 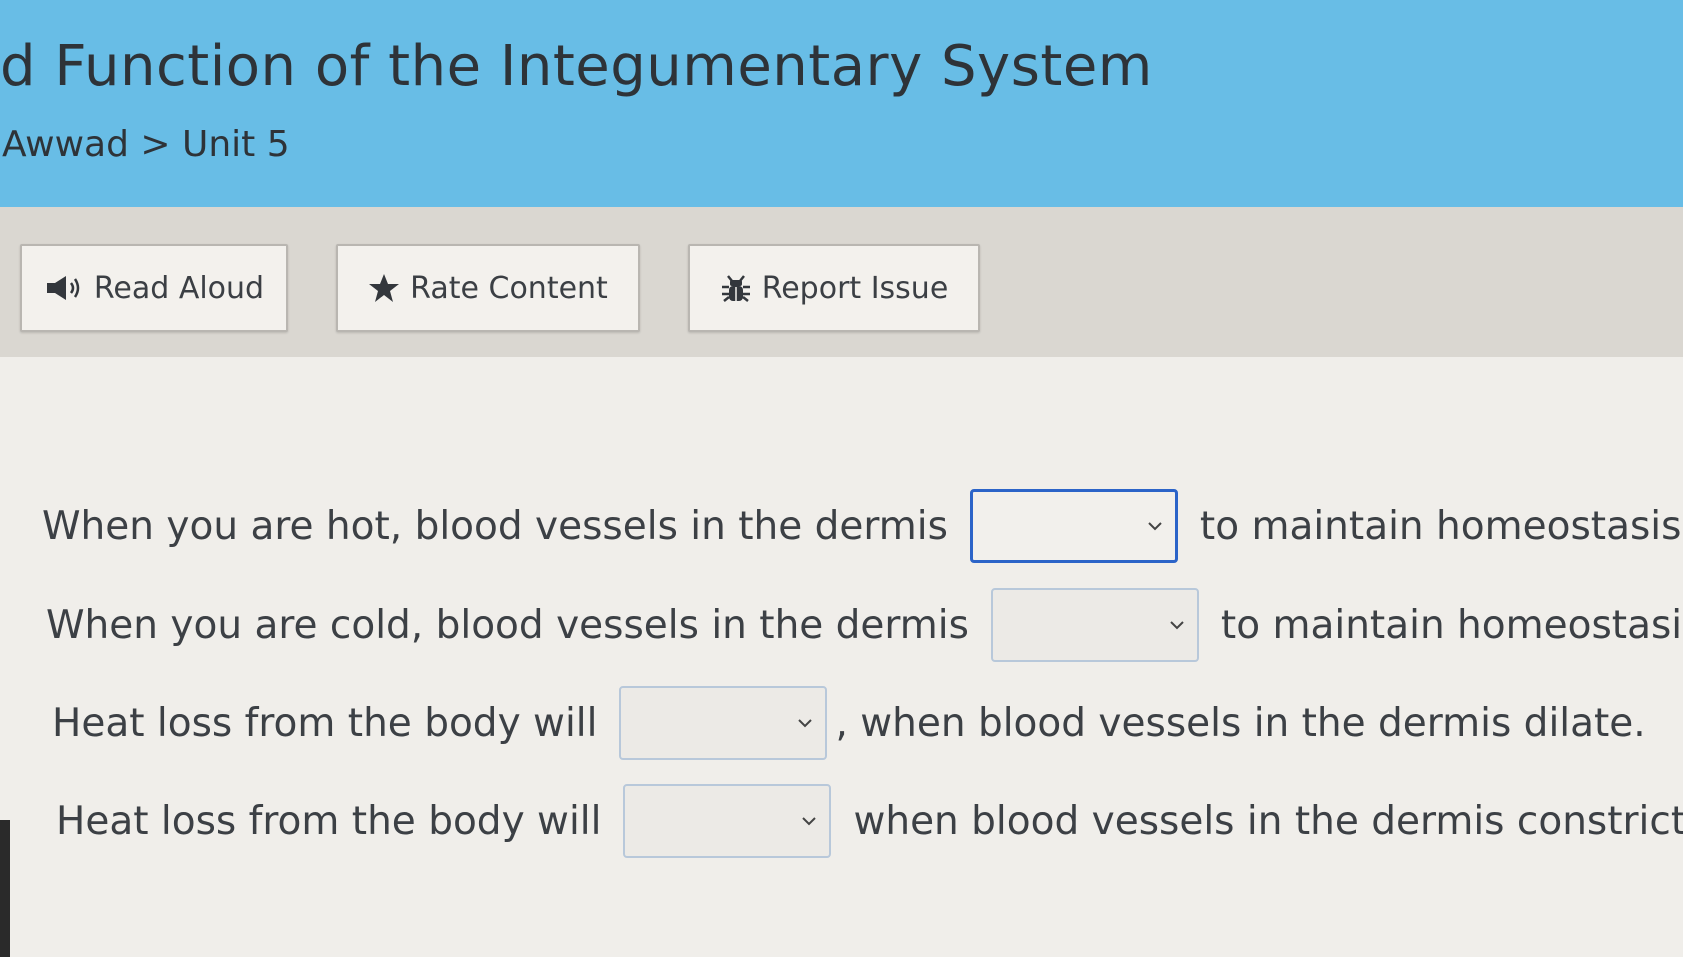 I want to click on rate-content-button: Rate Content, so click(x=488, y=288).